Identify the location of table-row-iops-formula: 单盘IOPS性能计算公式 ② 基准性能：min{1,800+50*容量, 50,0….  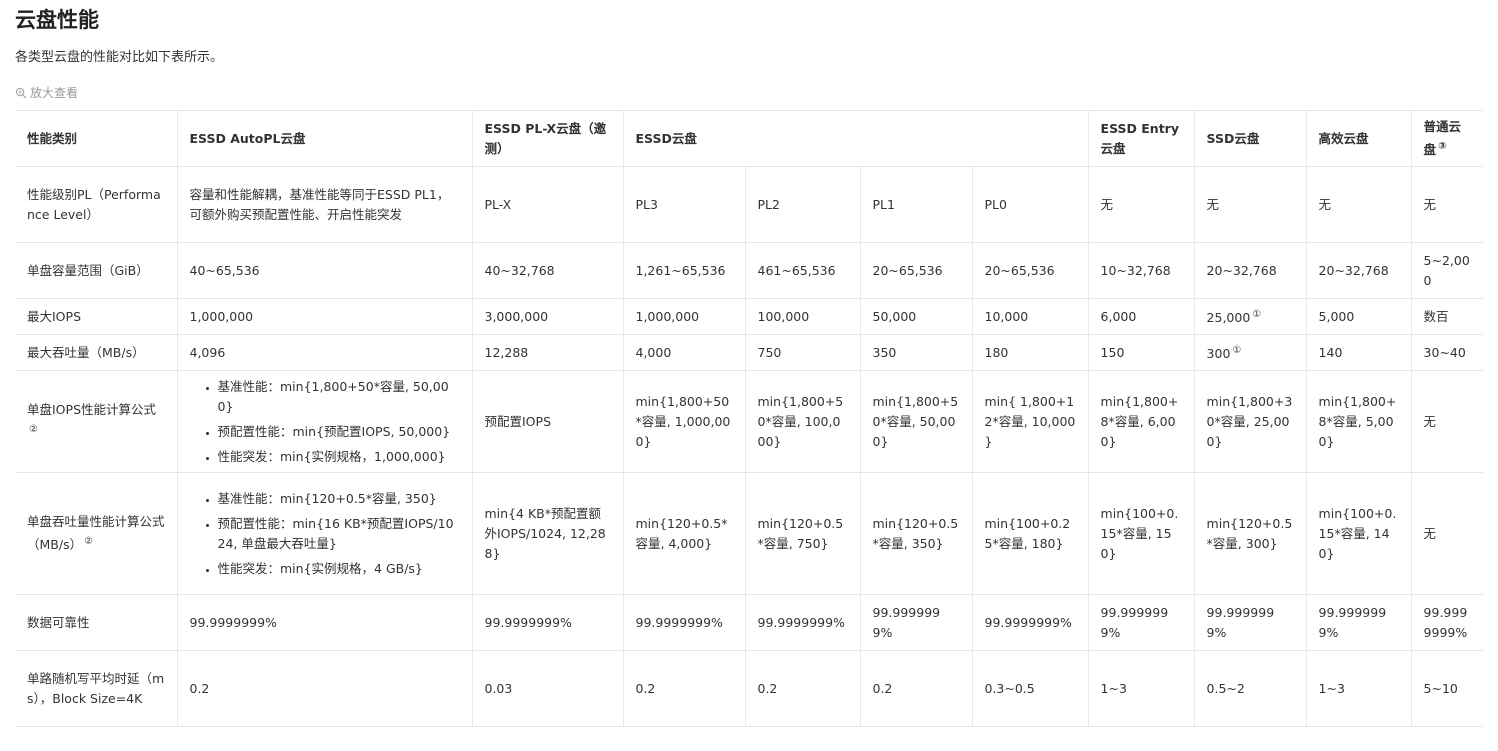
(749, 421).